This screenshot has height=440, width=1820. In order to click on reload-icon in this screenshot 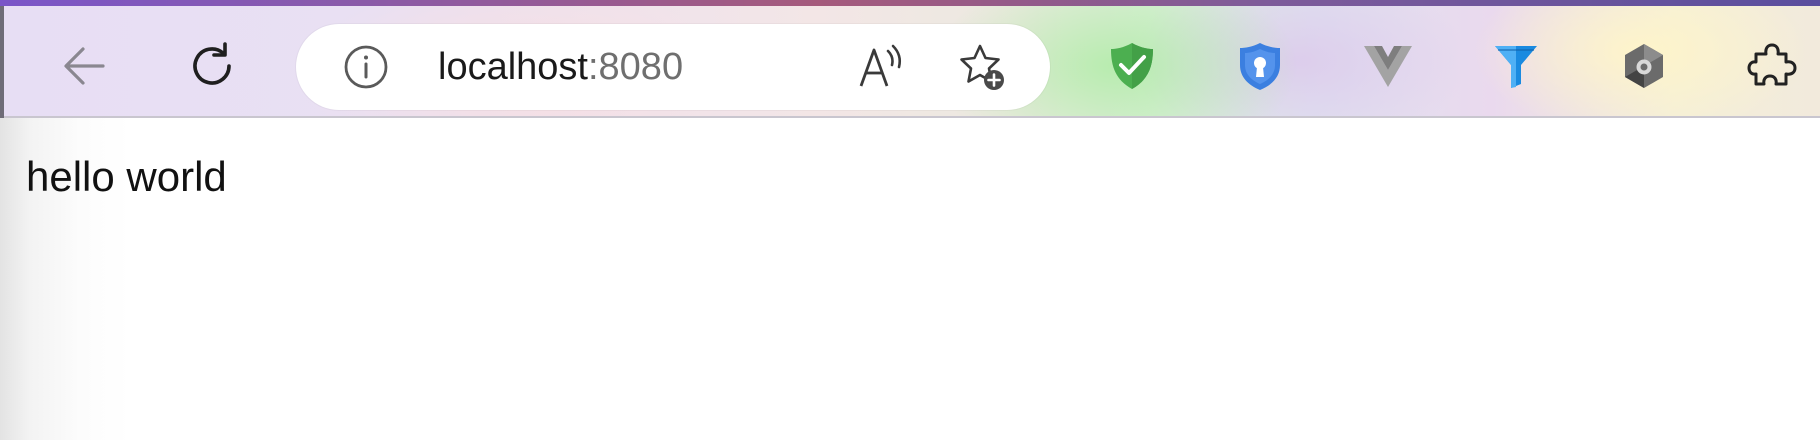, I will do `click(212, 63)`.